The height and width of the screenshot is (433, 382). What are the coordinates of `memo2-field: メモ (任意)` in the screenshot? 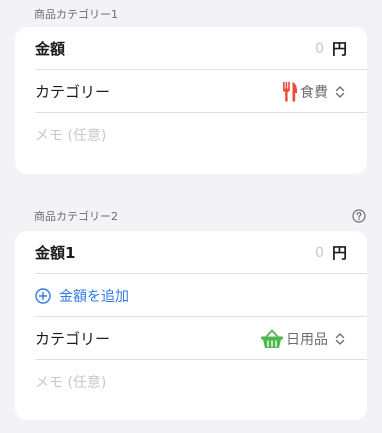 It's located at (191, 382).